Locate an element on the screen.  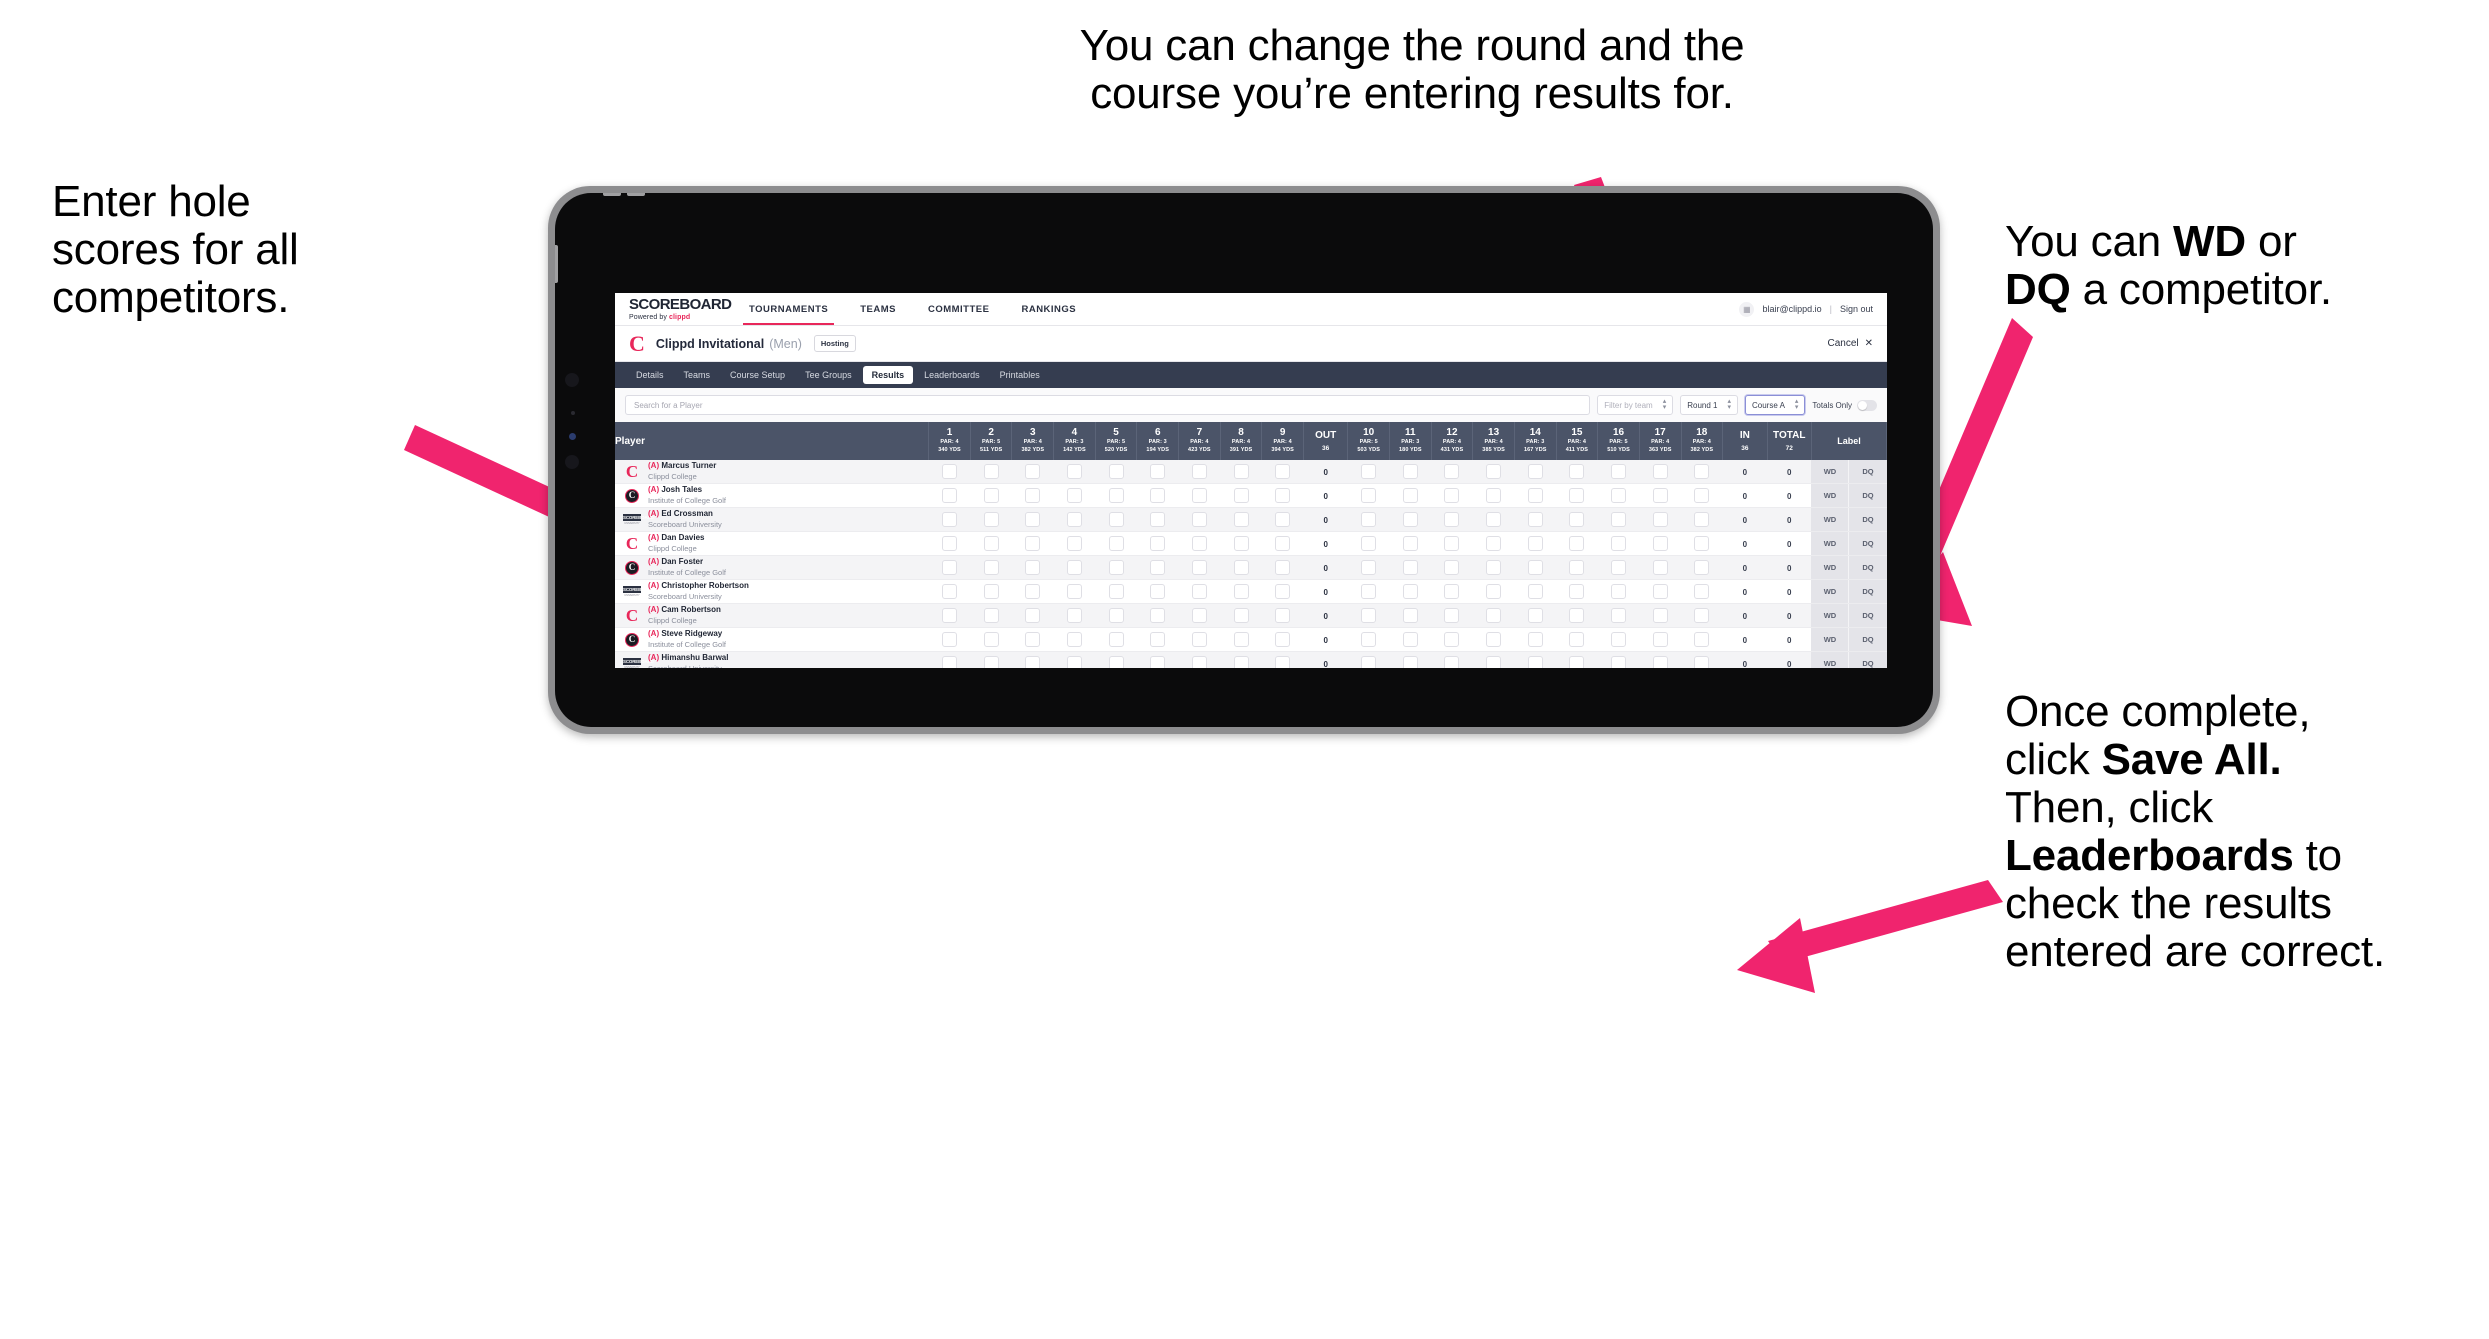
tab-teams: Teams is located at coordinates (697, 375).